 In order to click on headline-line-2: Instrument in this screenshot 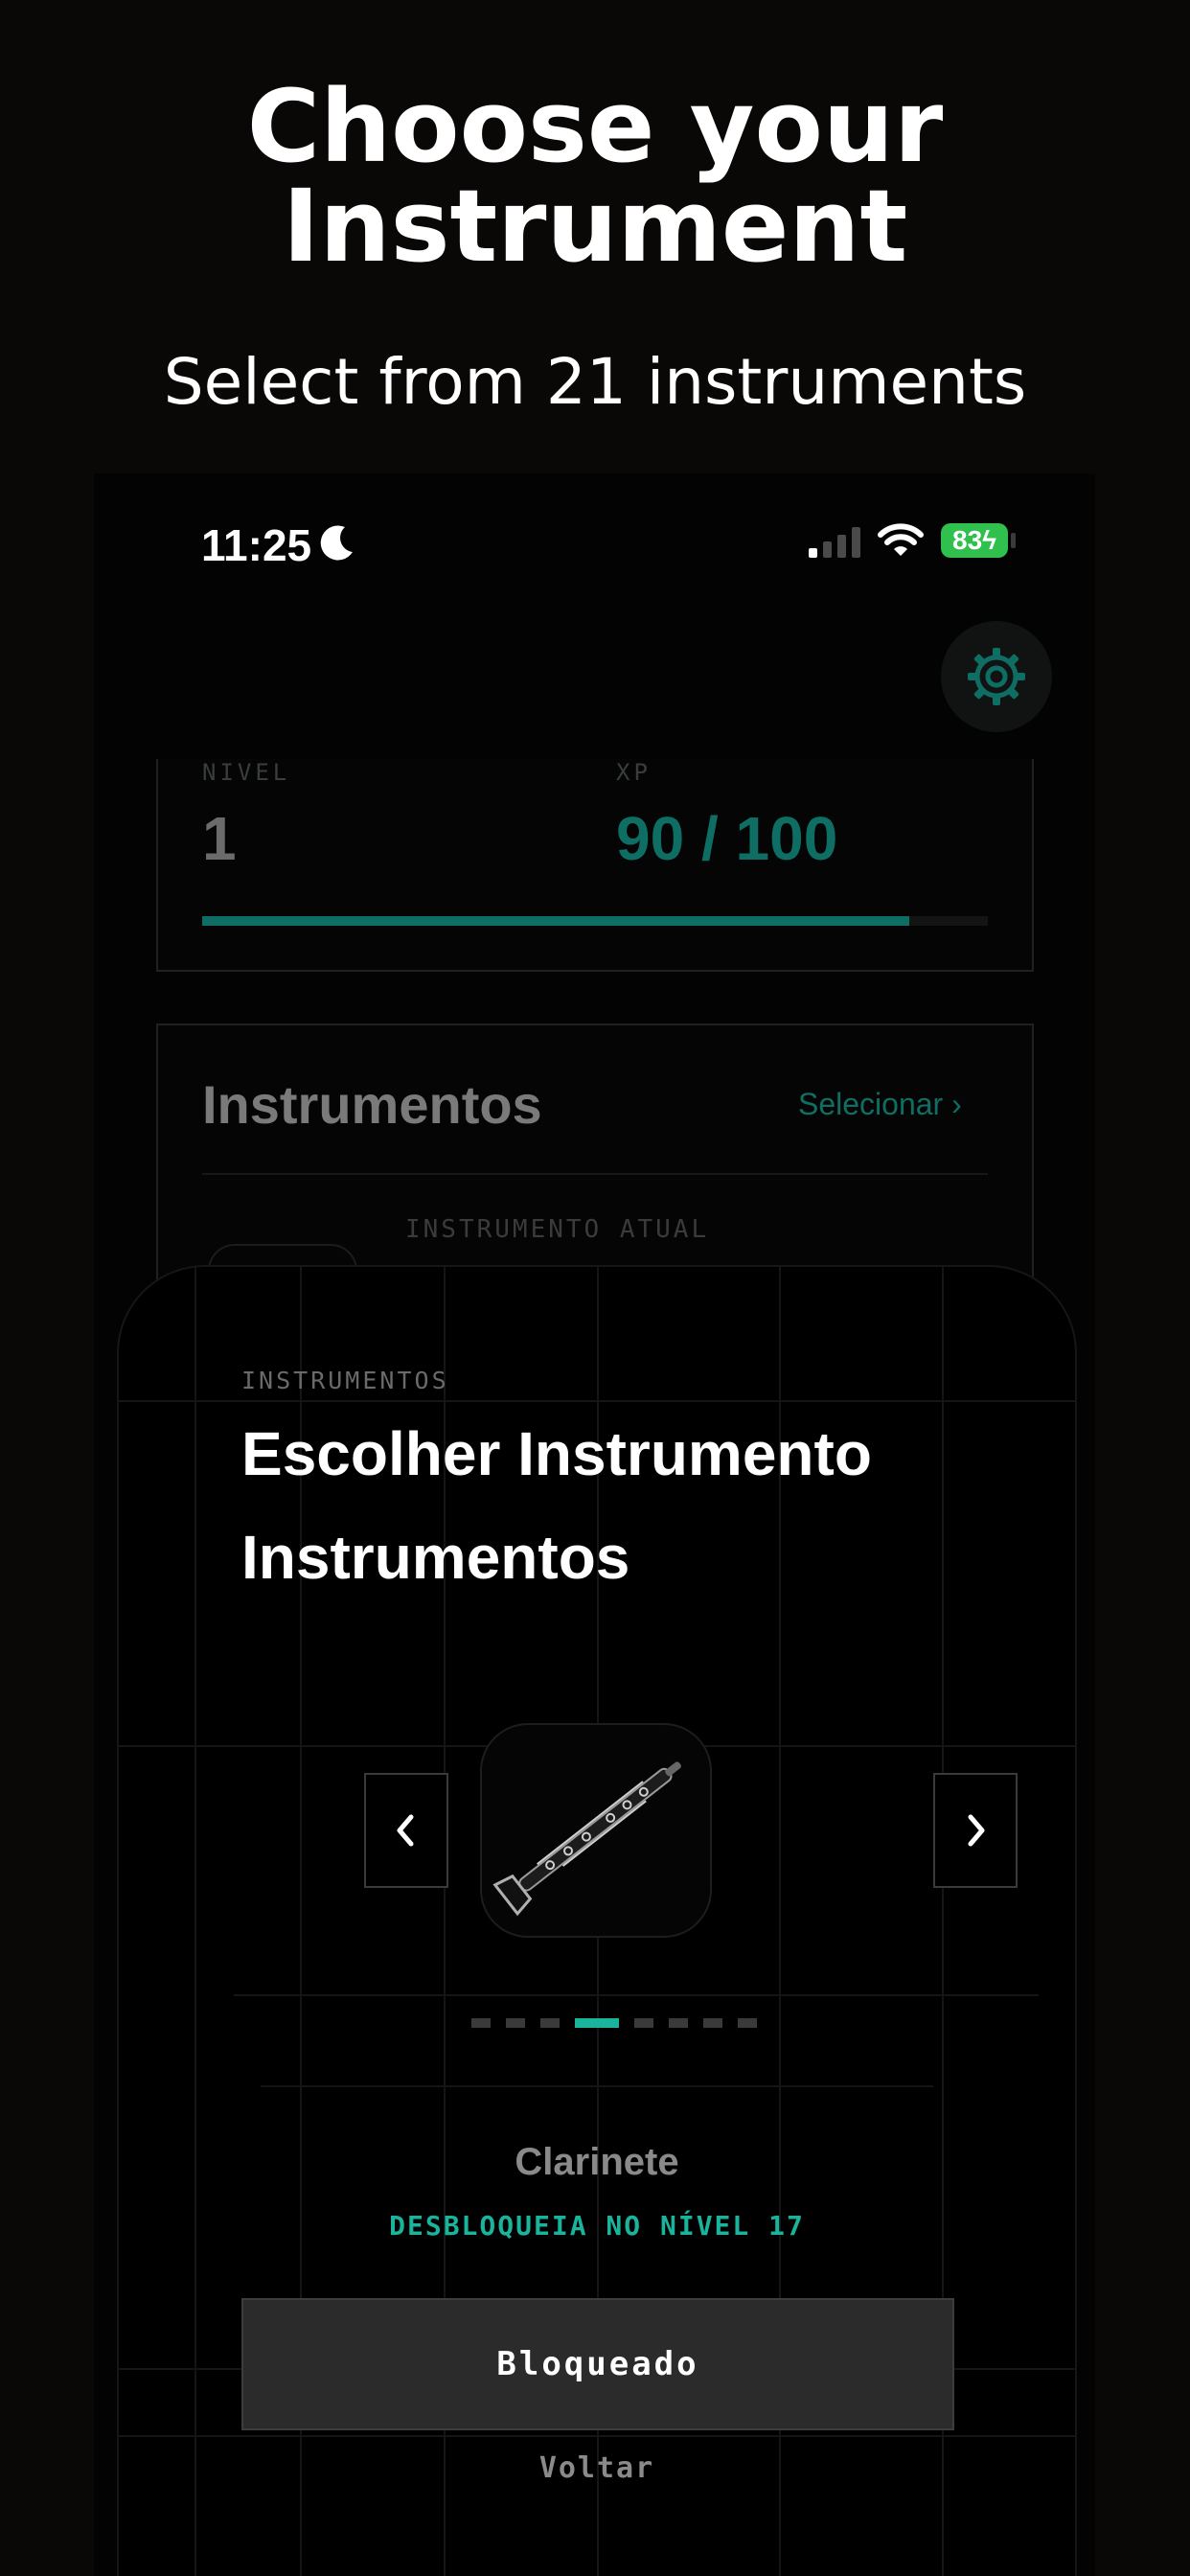, I will do `click(595, 226)`.